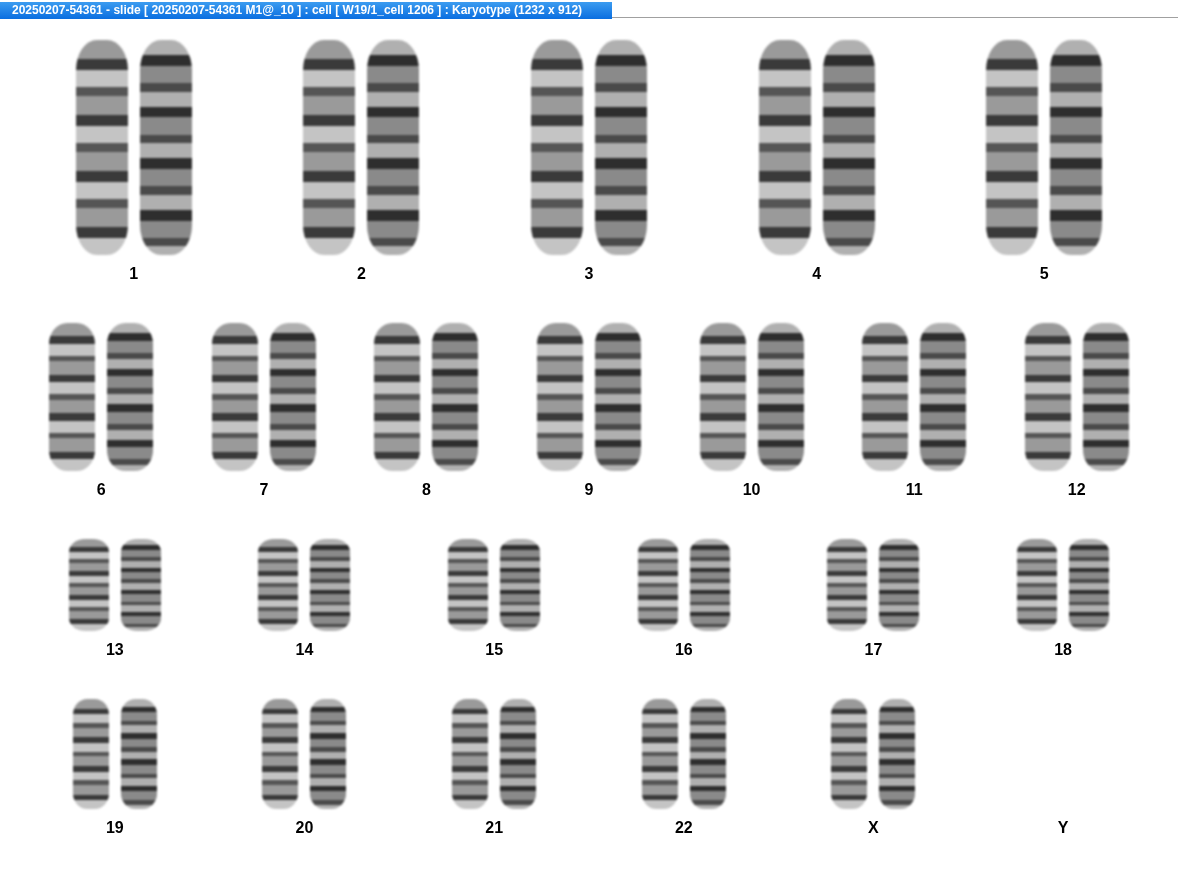 The image size is (1178, 887). What do you see at coordinates (306, 10) in the screenshot?
I see `window-title: 20250207-54361 - slide [ 20250207-54361 M1@_10 ] : cell [ W19/1_cell 1206 ] : Karyotype (1232 x 912)` at bounding box center [306, 10].